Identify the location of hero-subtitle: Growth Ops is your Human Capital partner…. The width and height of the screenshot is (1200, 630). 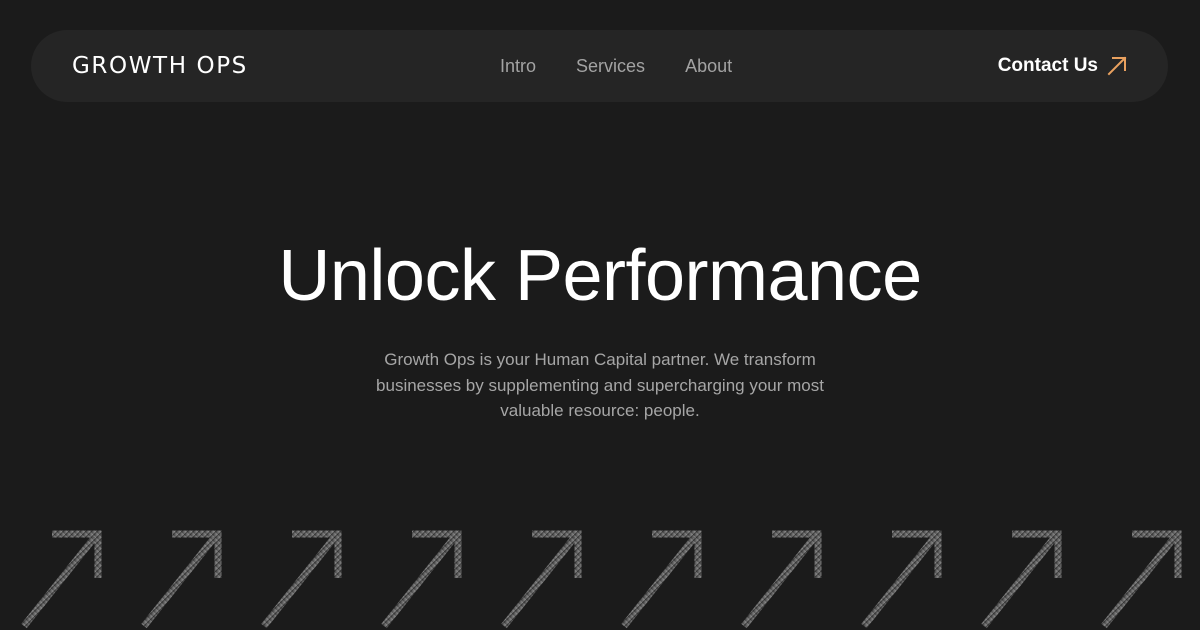
(600, 385).